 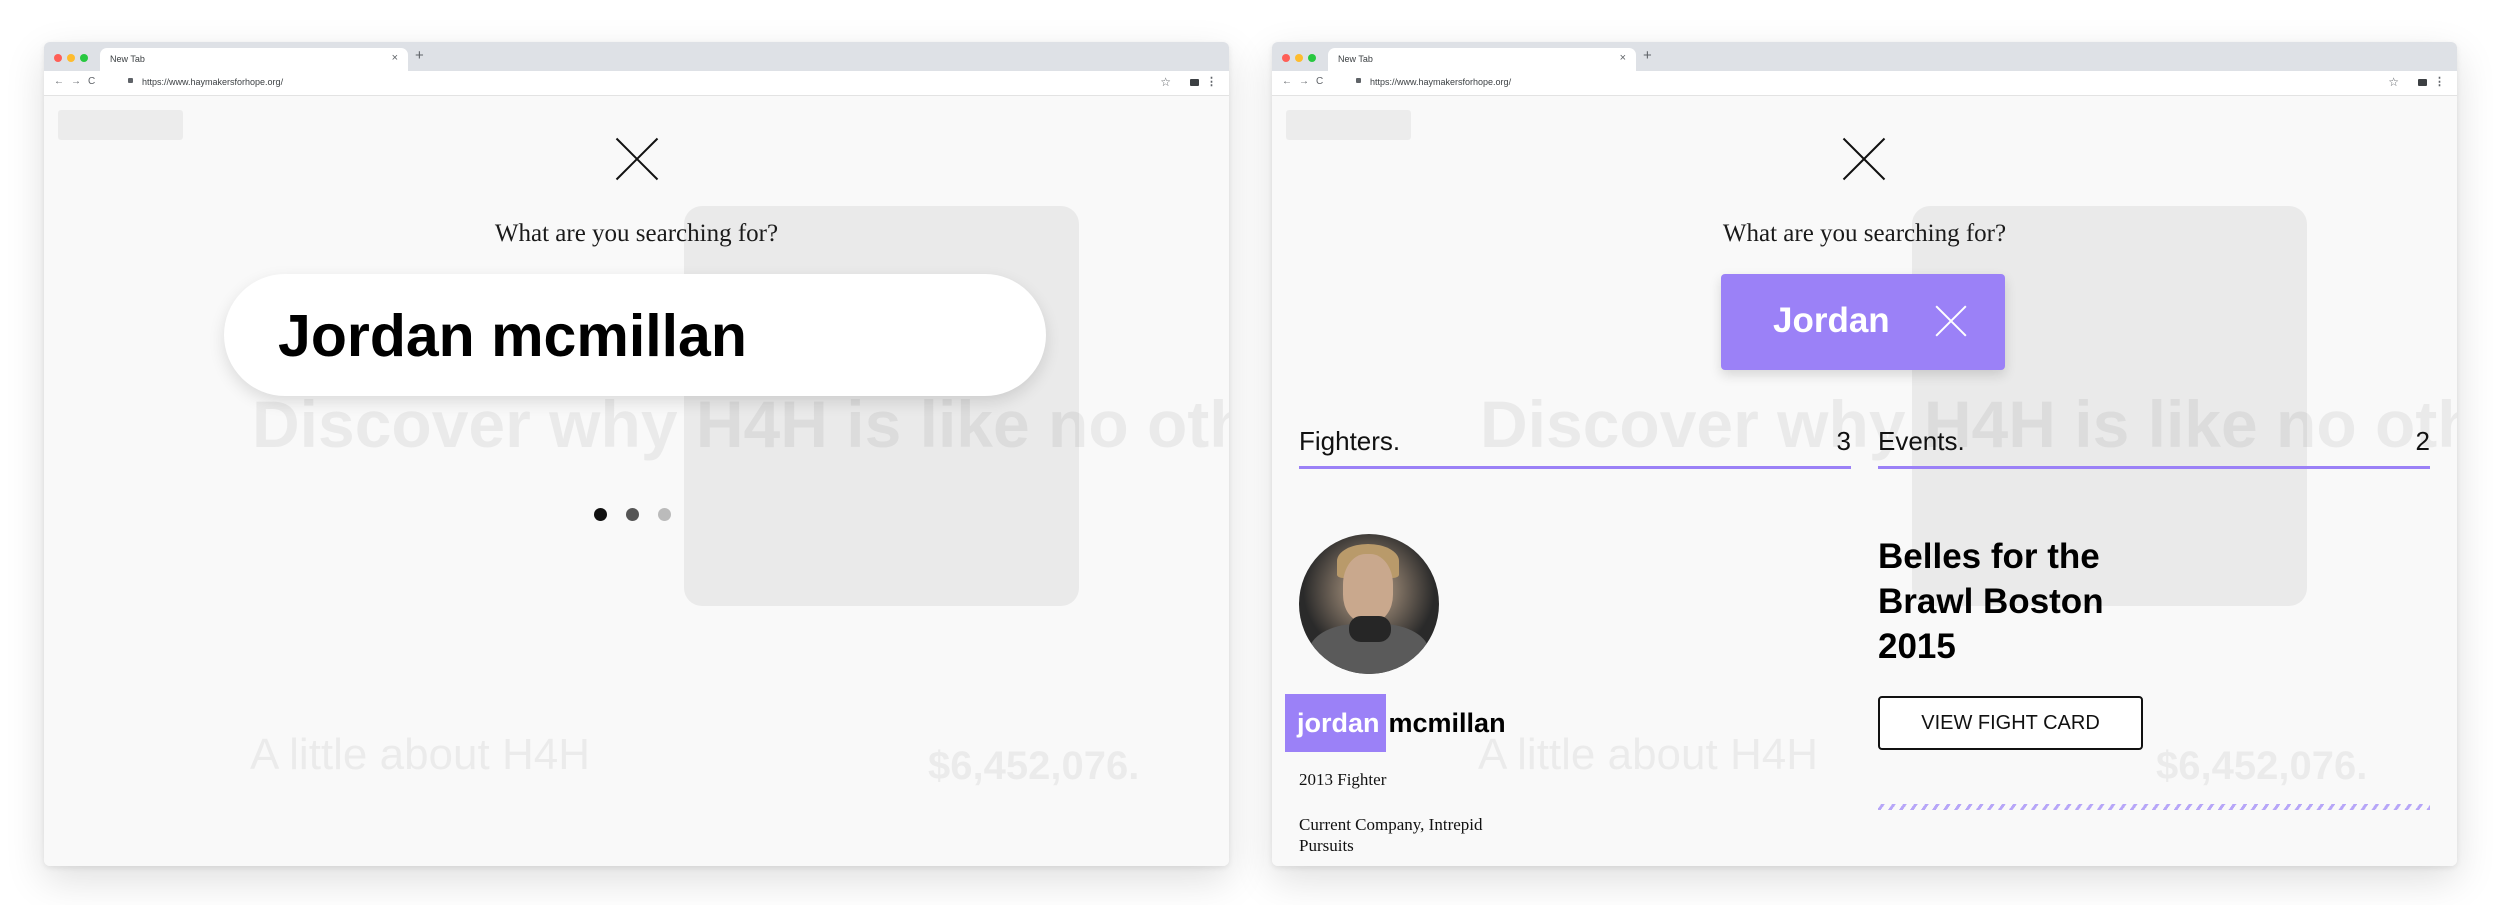 I want to click on query-chip-label: Jordan, so click(x=1831, y=320).